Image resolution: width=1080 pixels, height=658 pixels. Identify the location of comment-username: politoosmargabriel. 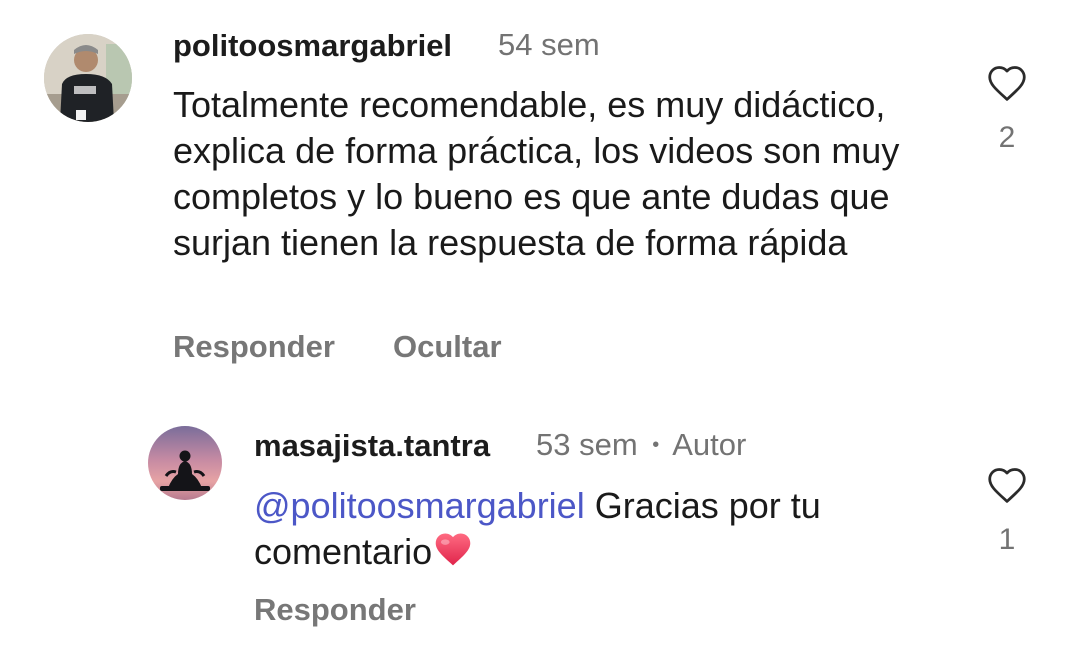
(312, 46).